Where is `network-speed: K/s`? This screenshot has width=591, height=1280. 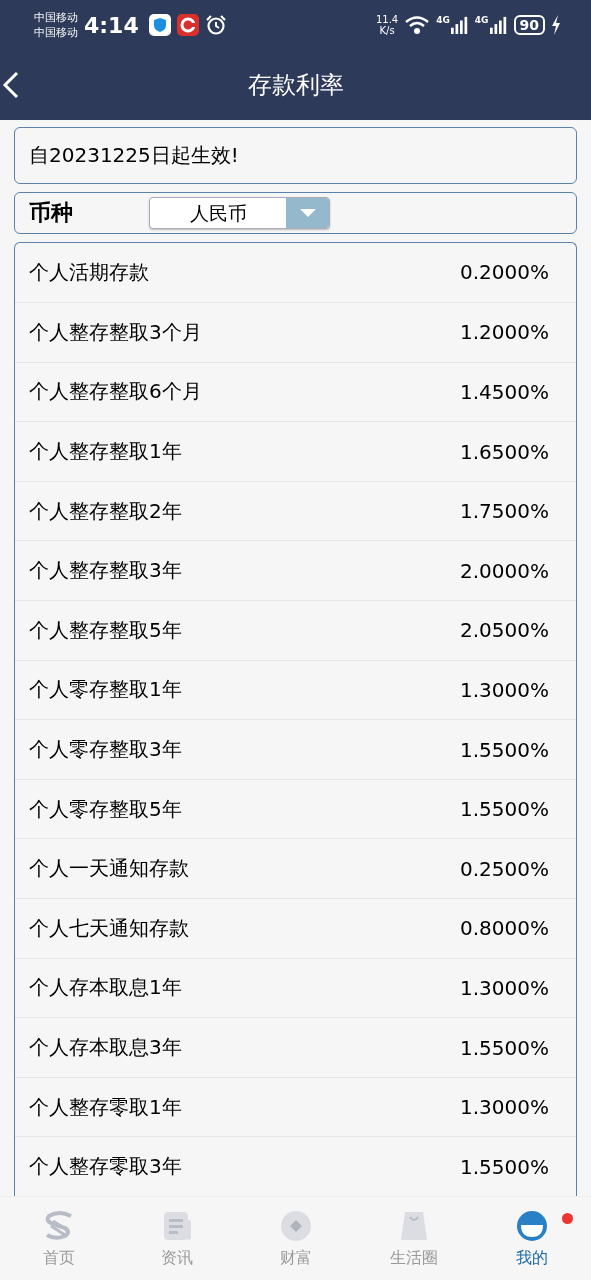 network-speed: K/s is located at coordinates (387, 30).